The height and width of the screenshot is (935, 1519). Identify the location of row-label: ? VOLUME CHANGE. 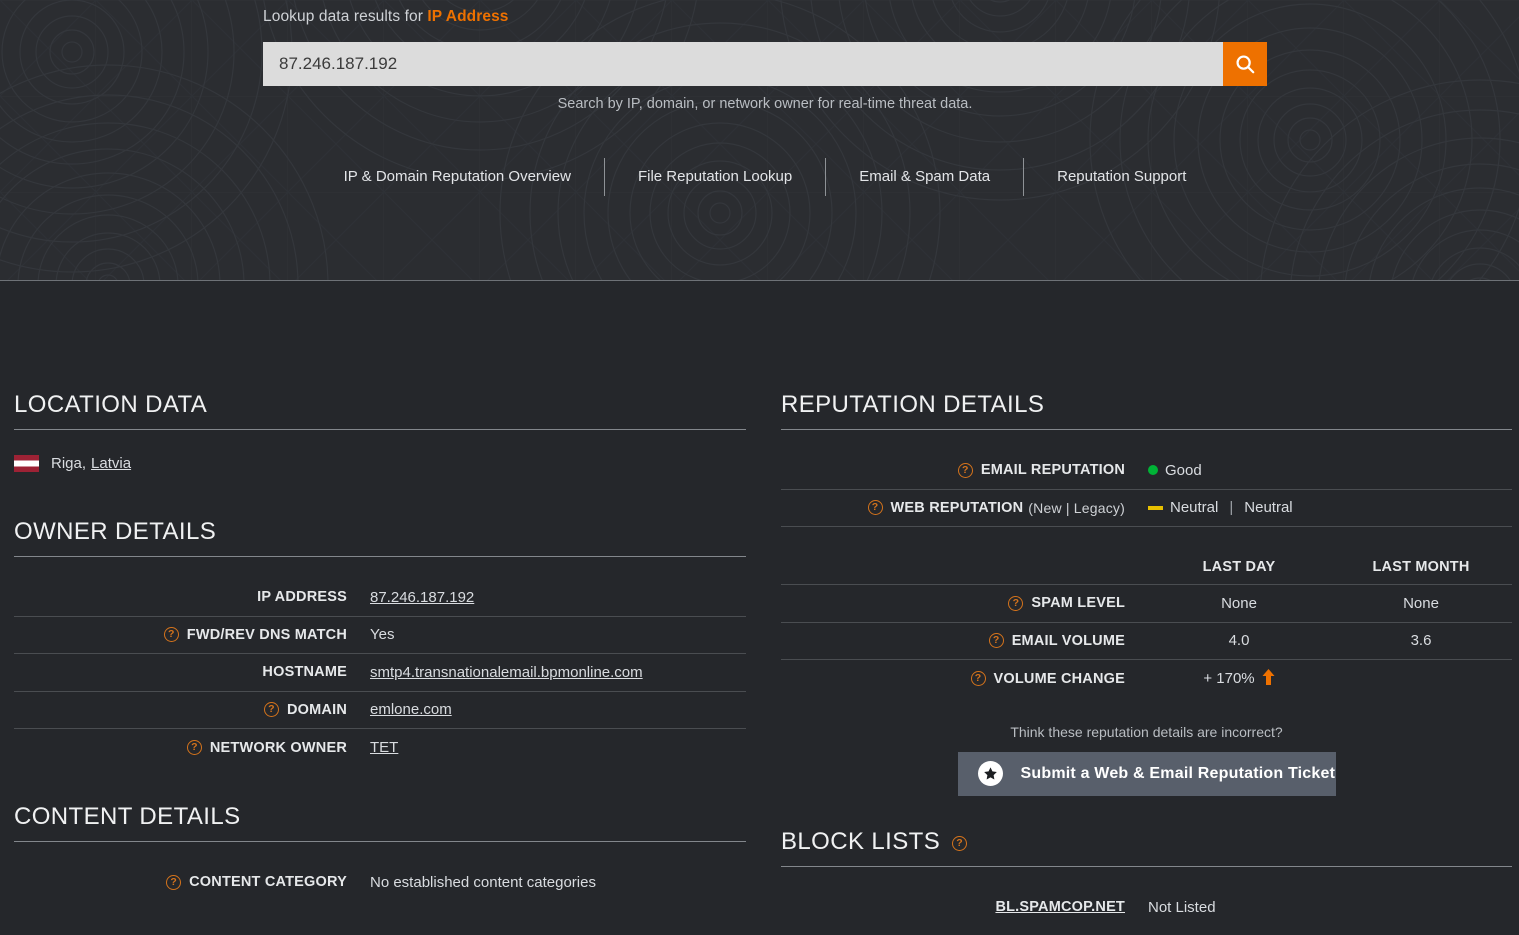
(964, 679).